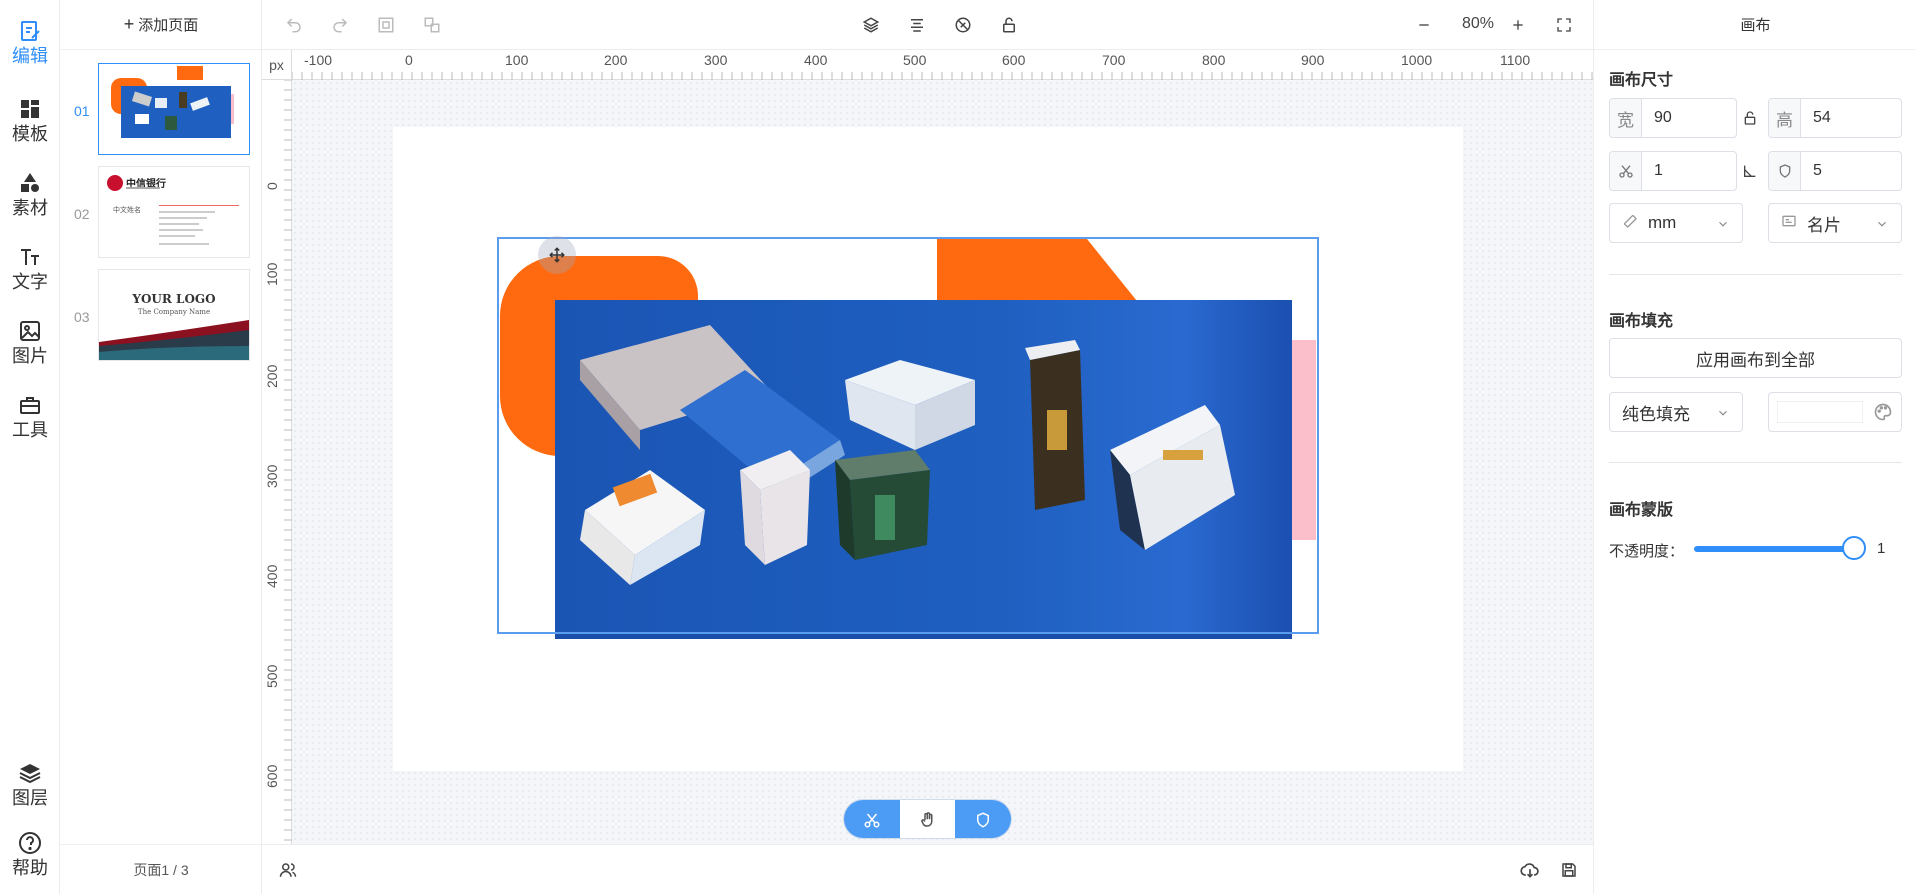  What do you see at coordinates (294, 25) in the screenshot?
I see `undo-button` at bounding box center [294, 25].